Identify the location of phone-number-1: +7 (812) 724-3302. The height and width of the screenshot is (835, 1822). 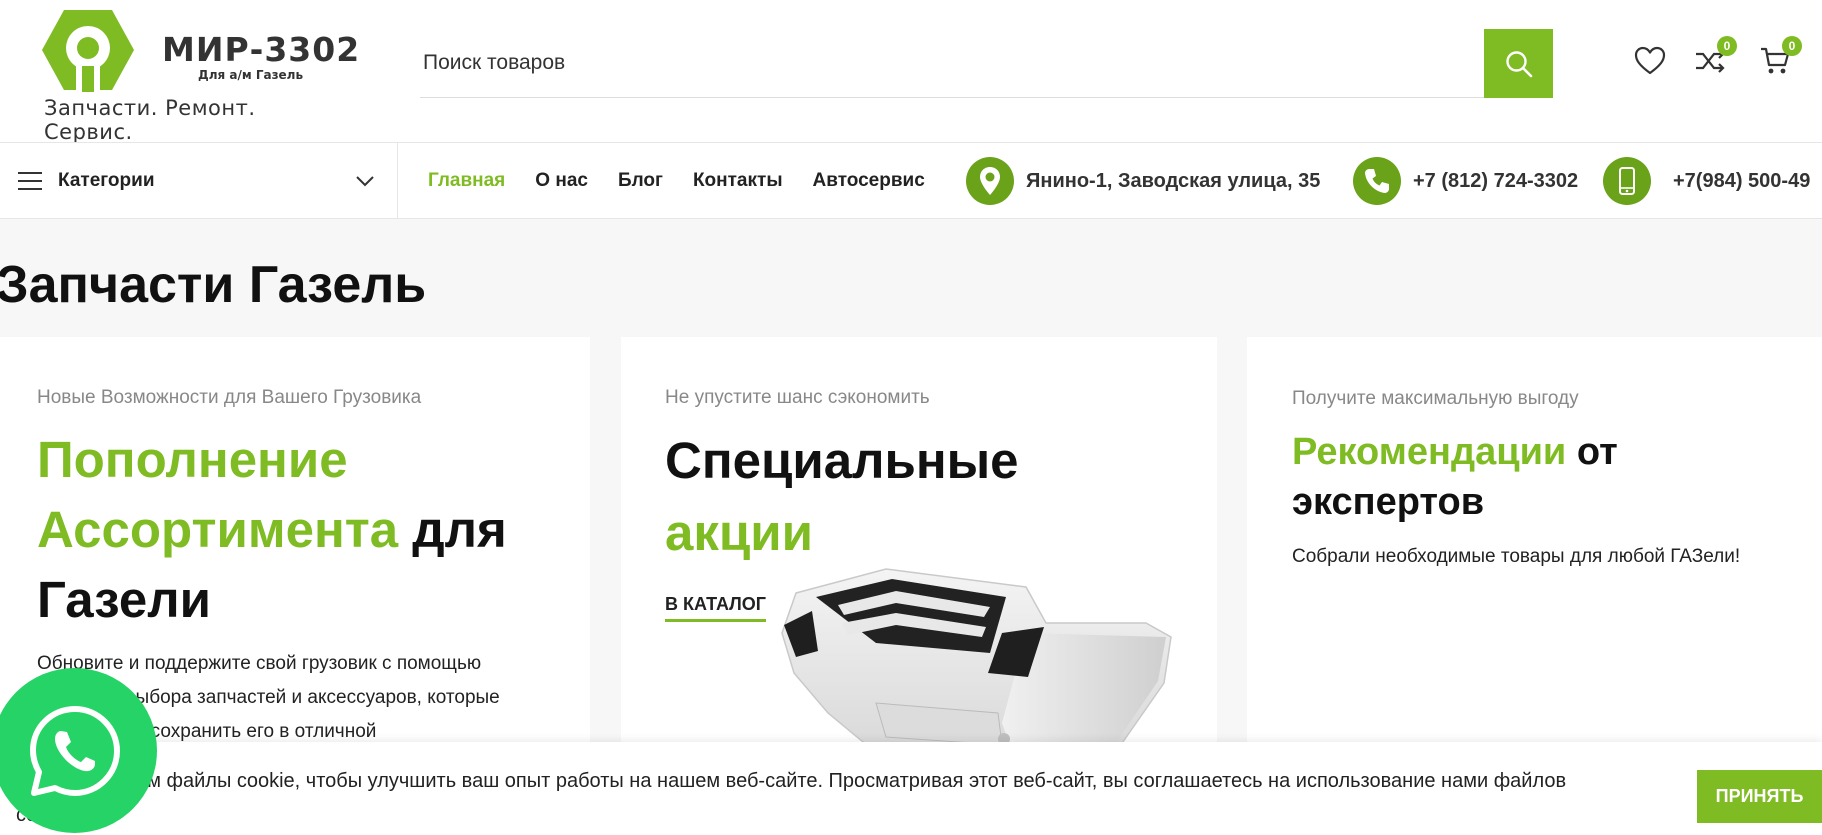
(1496, 180).